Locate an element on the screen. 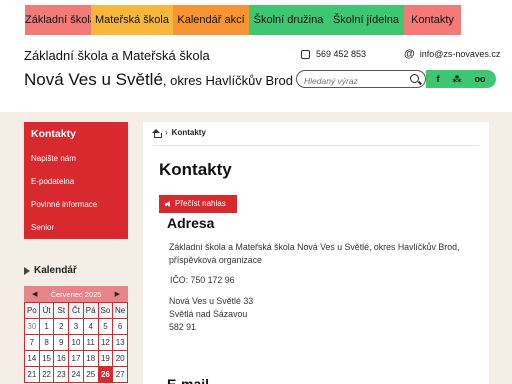 The image size is (512, 384). calendar-title: Kalendář is located at coordinates (55, 270).